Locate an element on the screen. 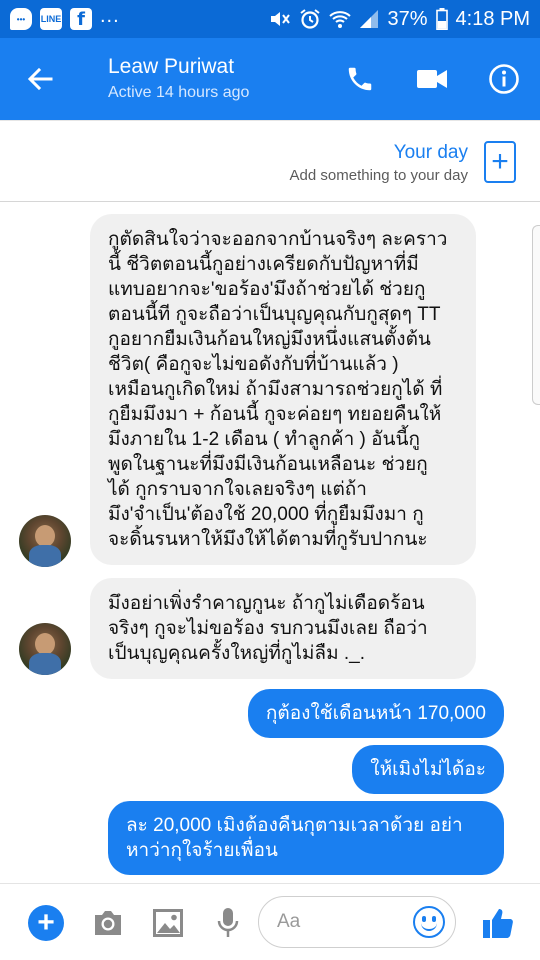  alarm-icon is located at coordinates (310, 19).